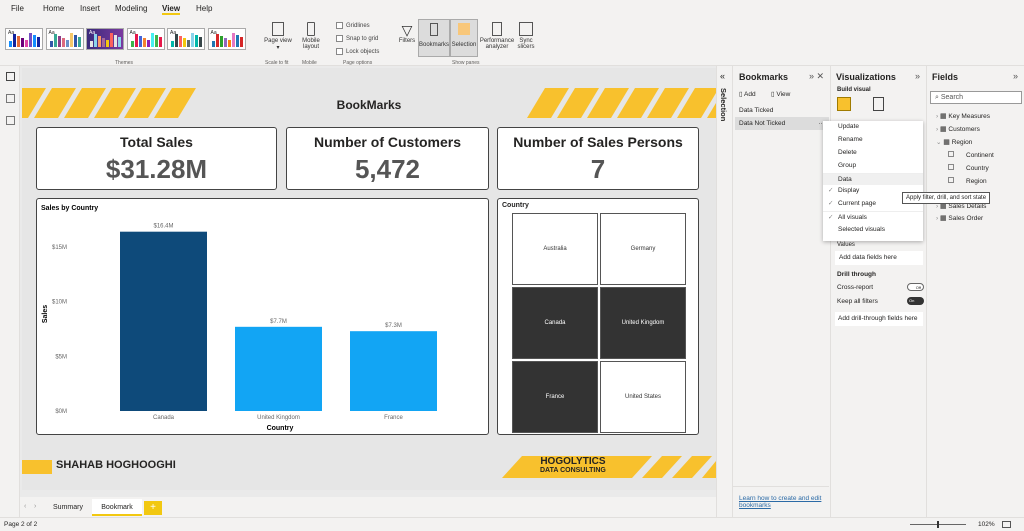 This screenshot has height=531, width=1024. I want to click on treemap-cell: France, so click(555, 397).